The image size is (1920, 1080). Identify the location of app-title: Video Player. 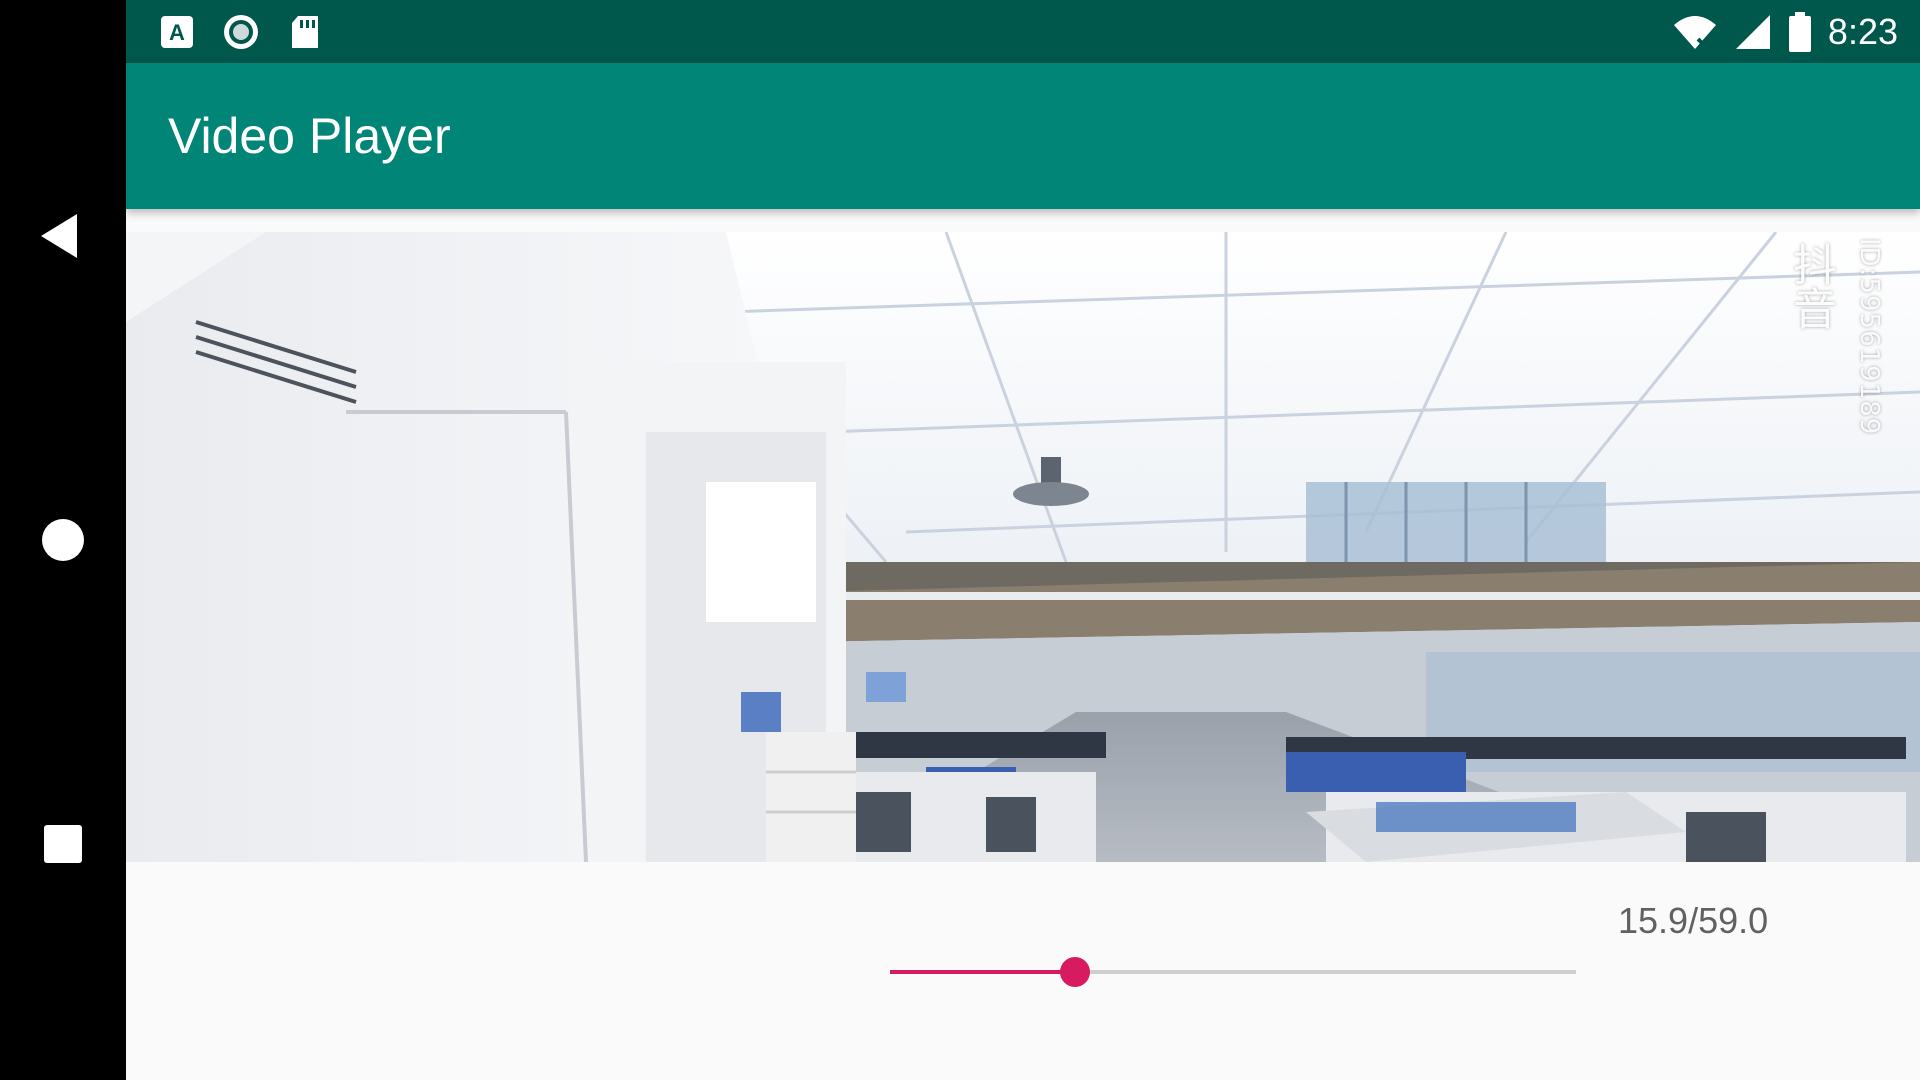
(309, 136).